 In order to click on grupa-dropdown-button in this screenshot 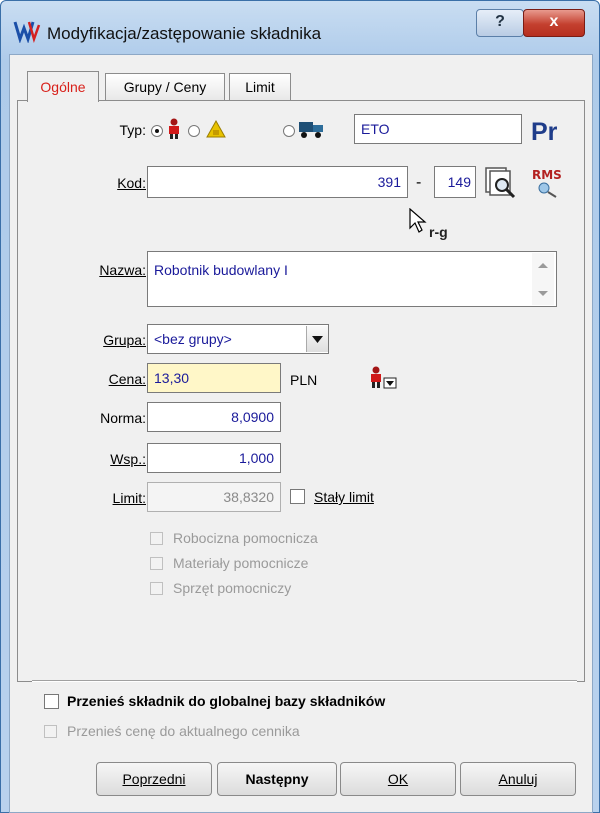, I will do `click(317, 339)`.